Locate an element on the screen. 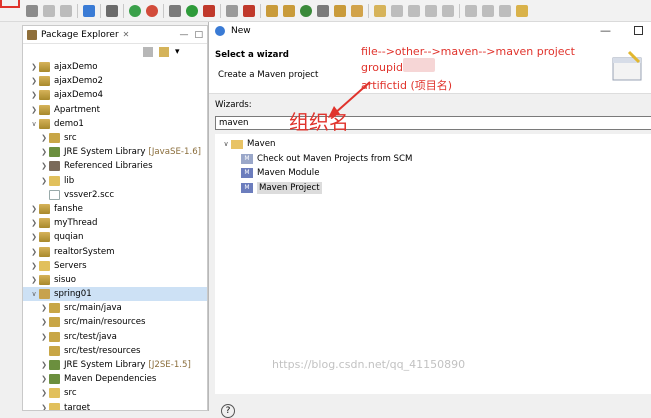 This screenshot has width=651, height=418. back-icon is located at coordinates (488, 10).